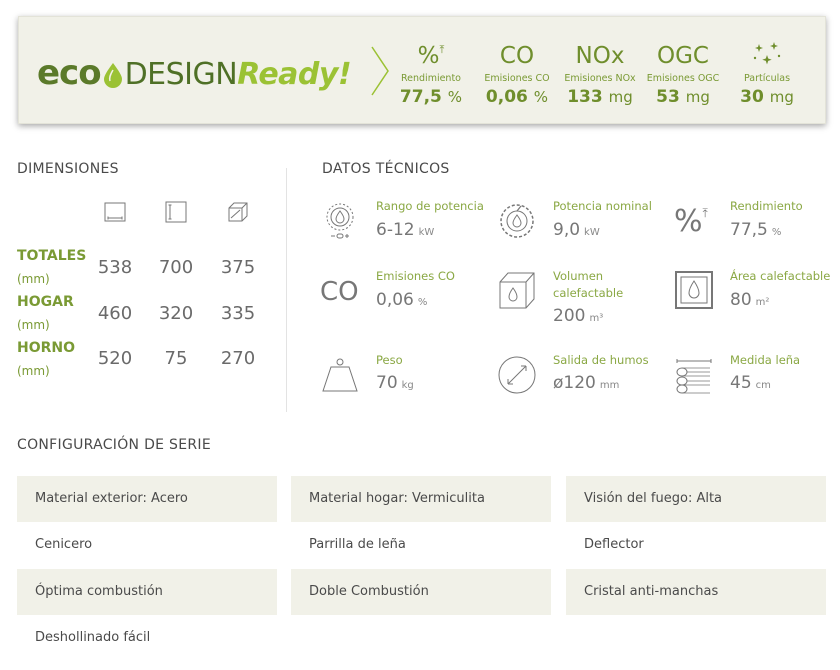 This screenshot has height=670, width=840. I want to click on dimensions-title: DIMENSIONES, so click(68, 169).